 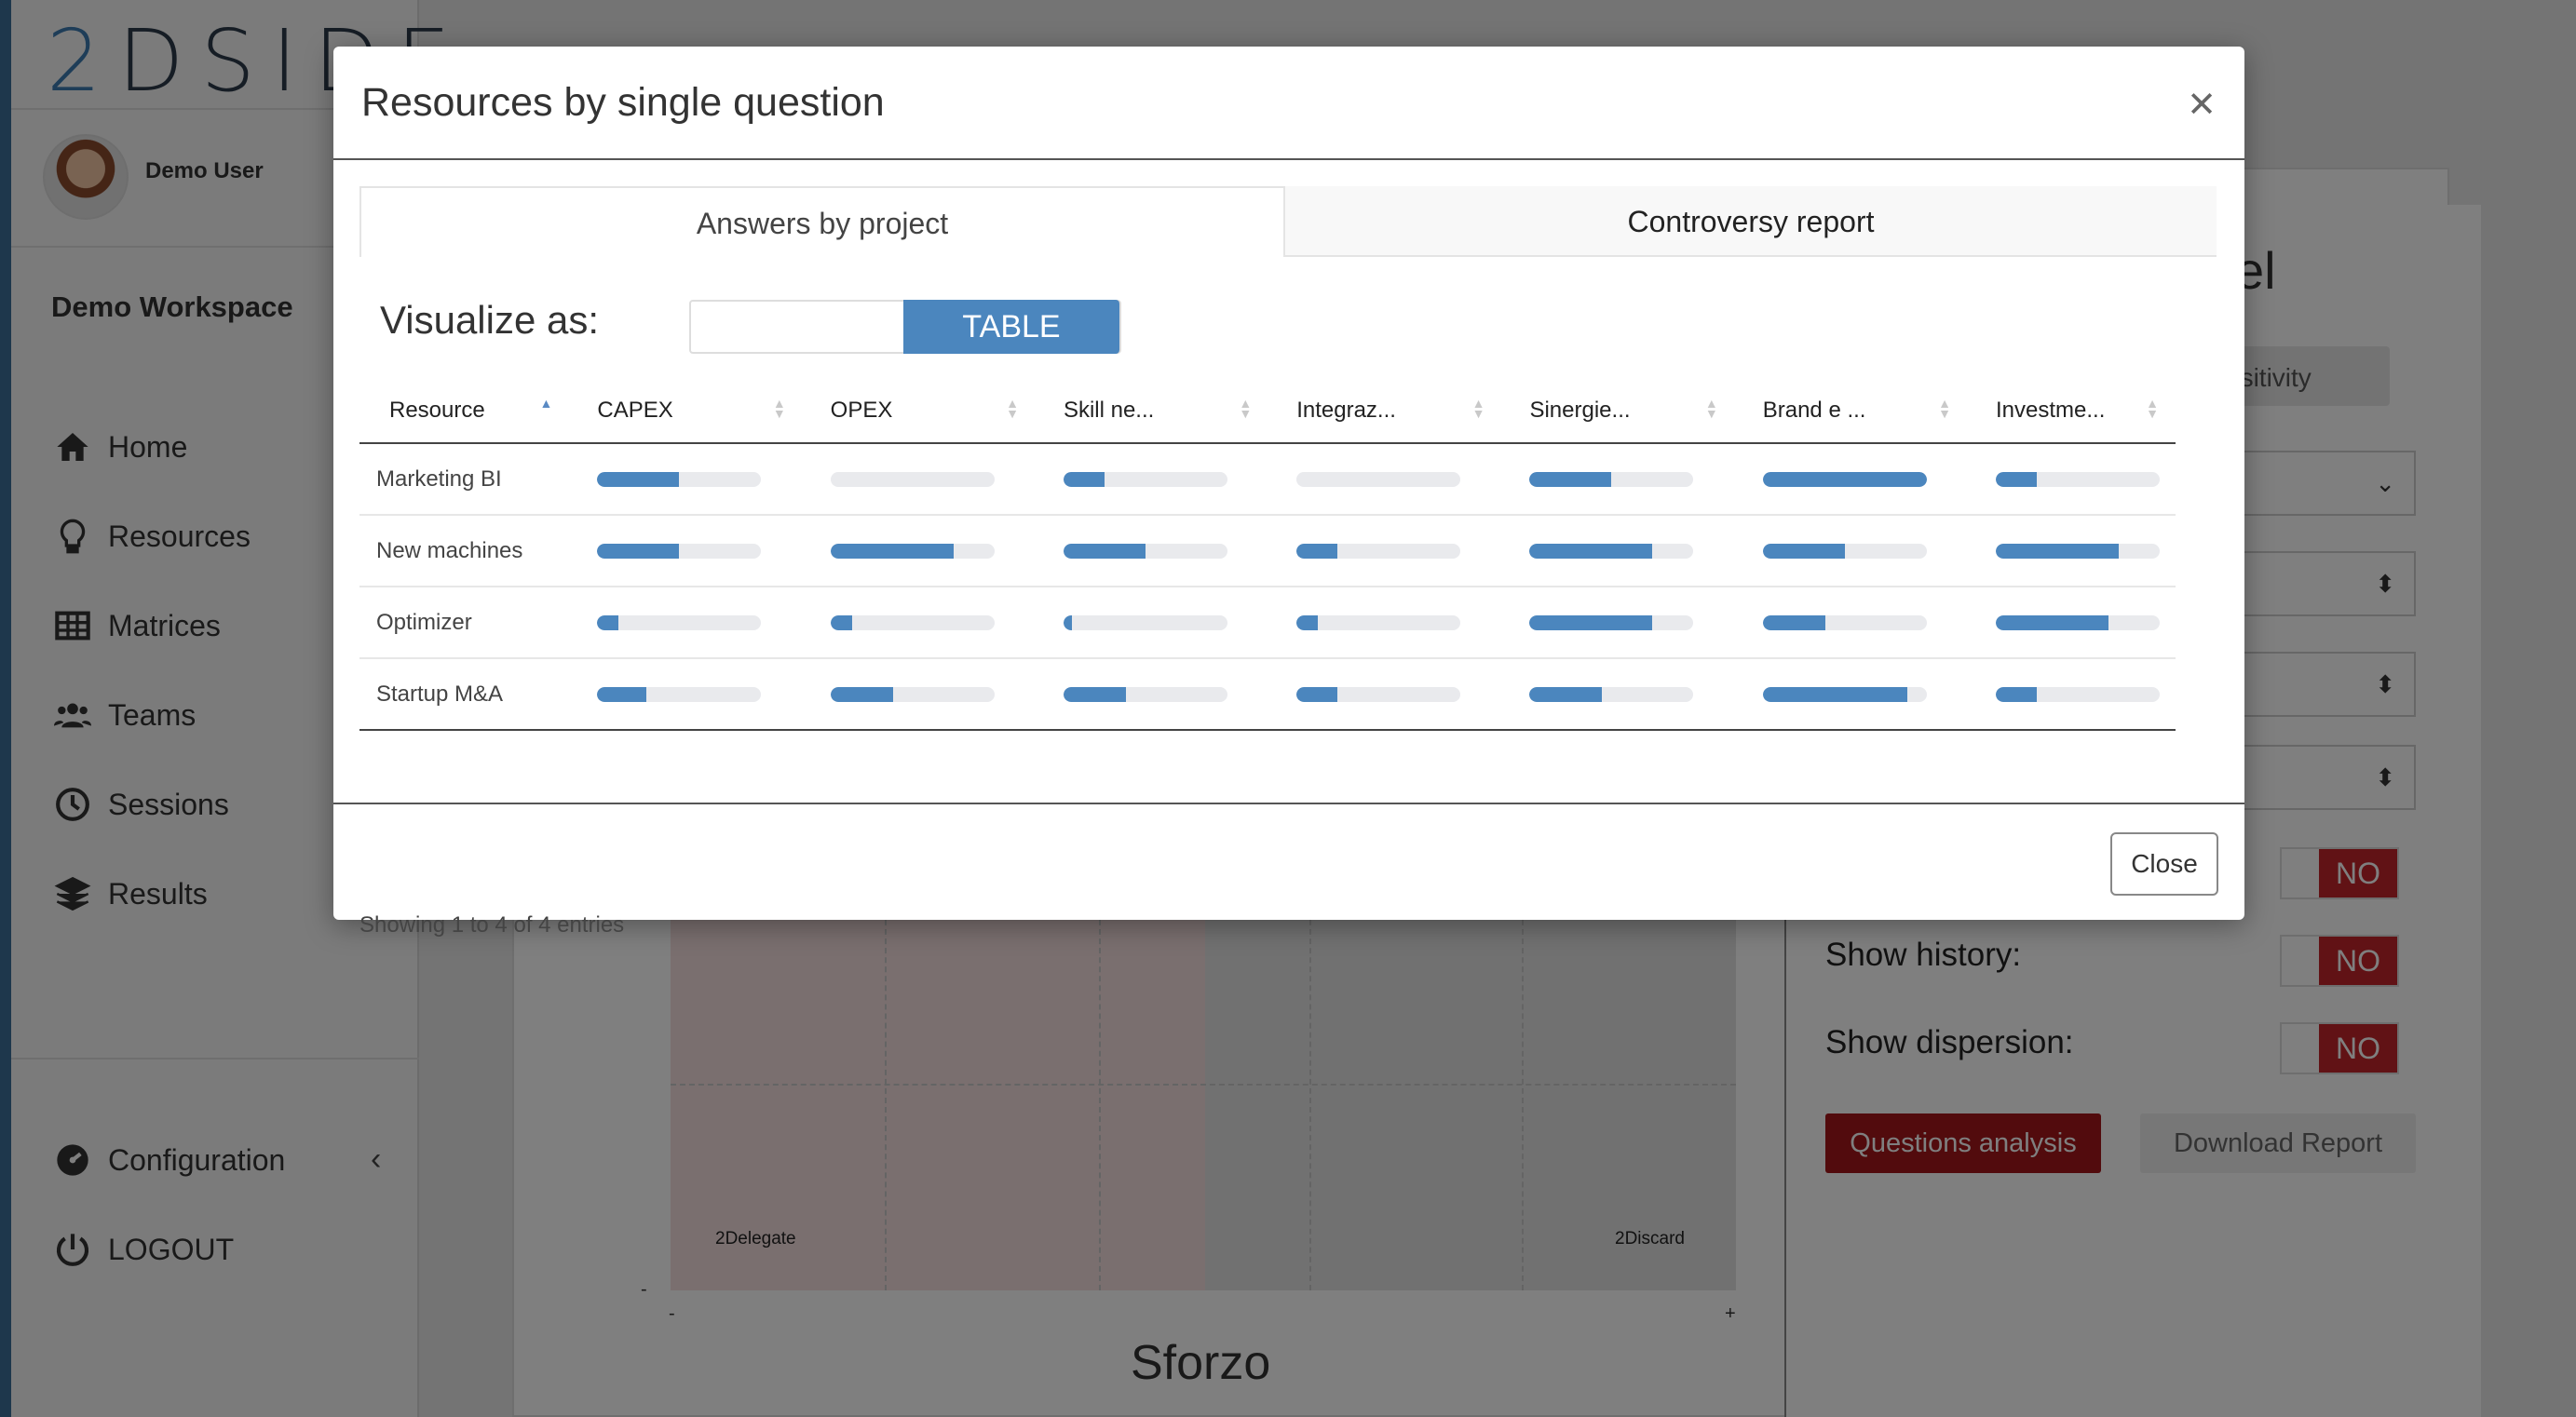 I want to click on table-row: Marketing BI, so click(x=1267, y=479).